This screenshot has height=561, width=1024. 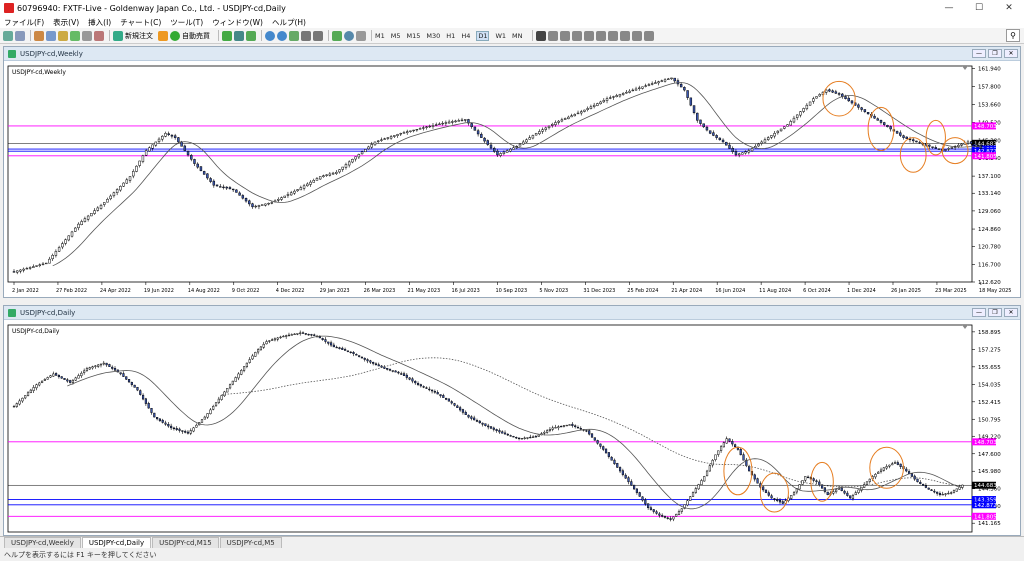 I want to click on candlestick-icon, so click(x=239, y=35).